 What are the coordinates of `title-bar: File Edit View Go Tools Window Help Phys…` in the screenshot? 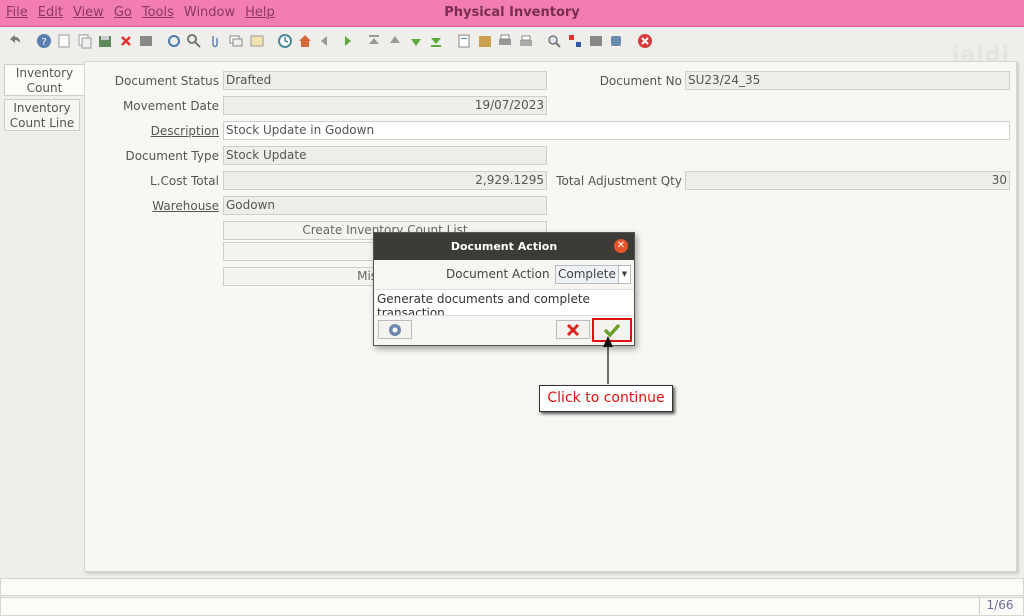 It's located at (512, 13).